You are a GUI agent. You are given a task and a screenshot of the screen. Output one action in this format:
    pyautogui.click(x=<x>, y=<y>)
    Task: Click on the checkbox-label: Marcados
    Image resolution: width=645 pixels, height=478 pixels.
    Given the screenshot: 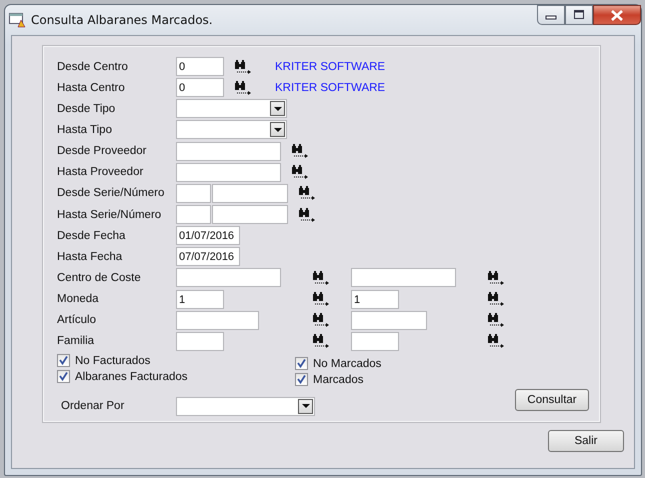 What is the action you would take?
    pyautogui.click(x=338, y=380)
    